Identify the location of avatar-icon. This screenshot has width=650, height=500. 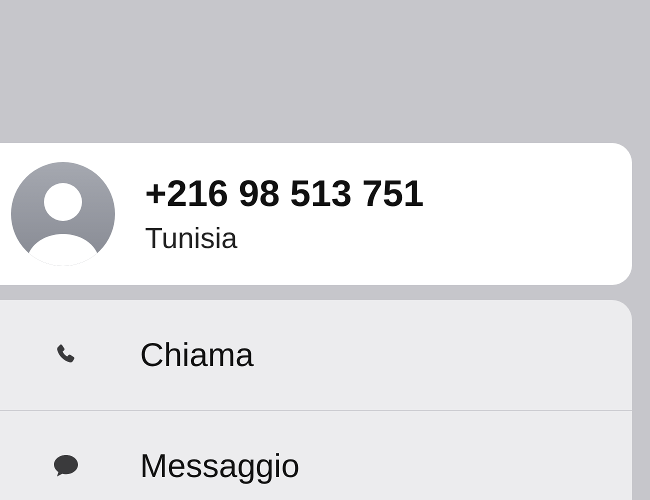
(63, 214).